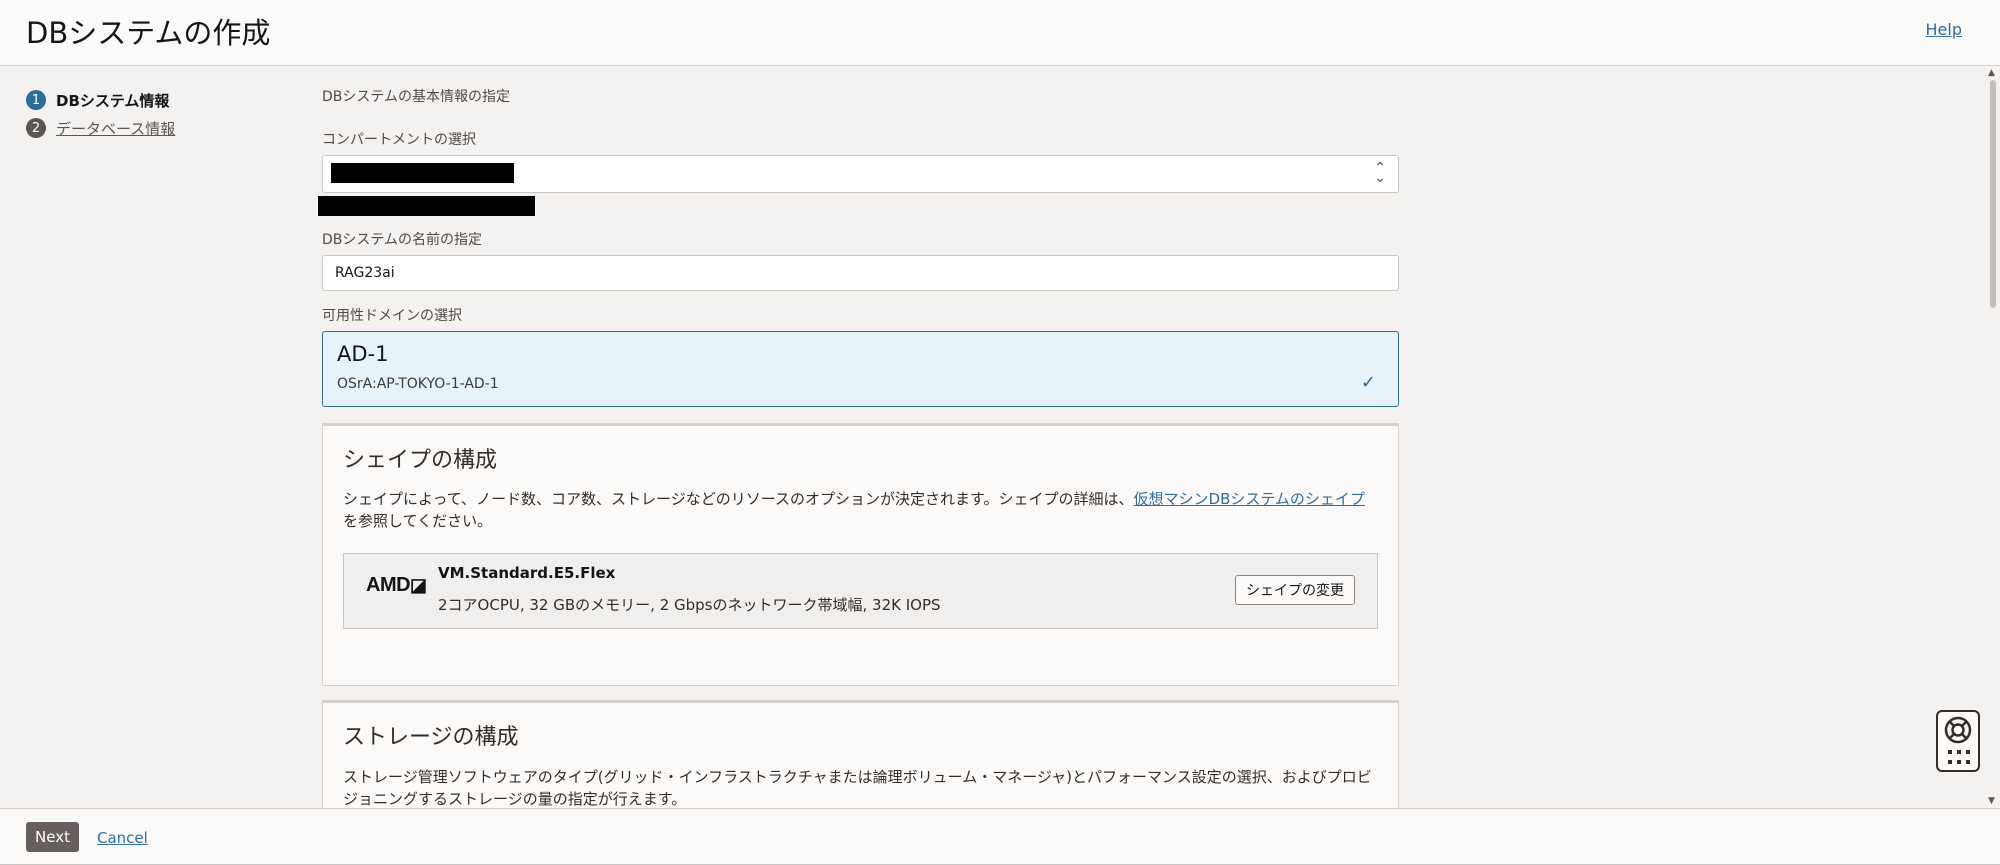 The image size is (2000, 865). I want to click on help-link: Help, so click(1944, 29).